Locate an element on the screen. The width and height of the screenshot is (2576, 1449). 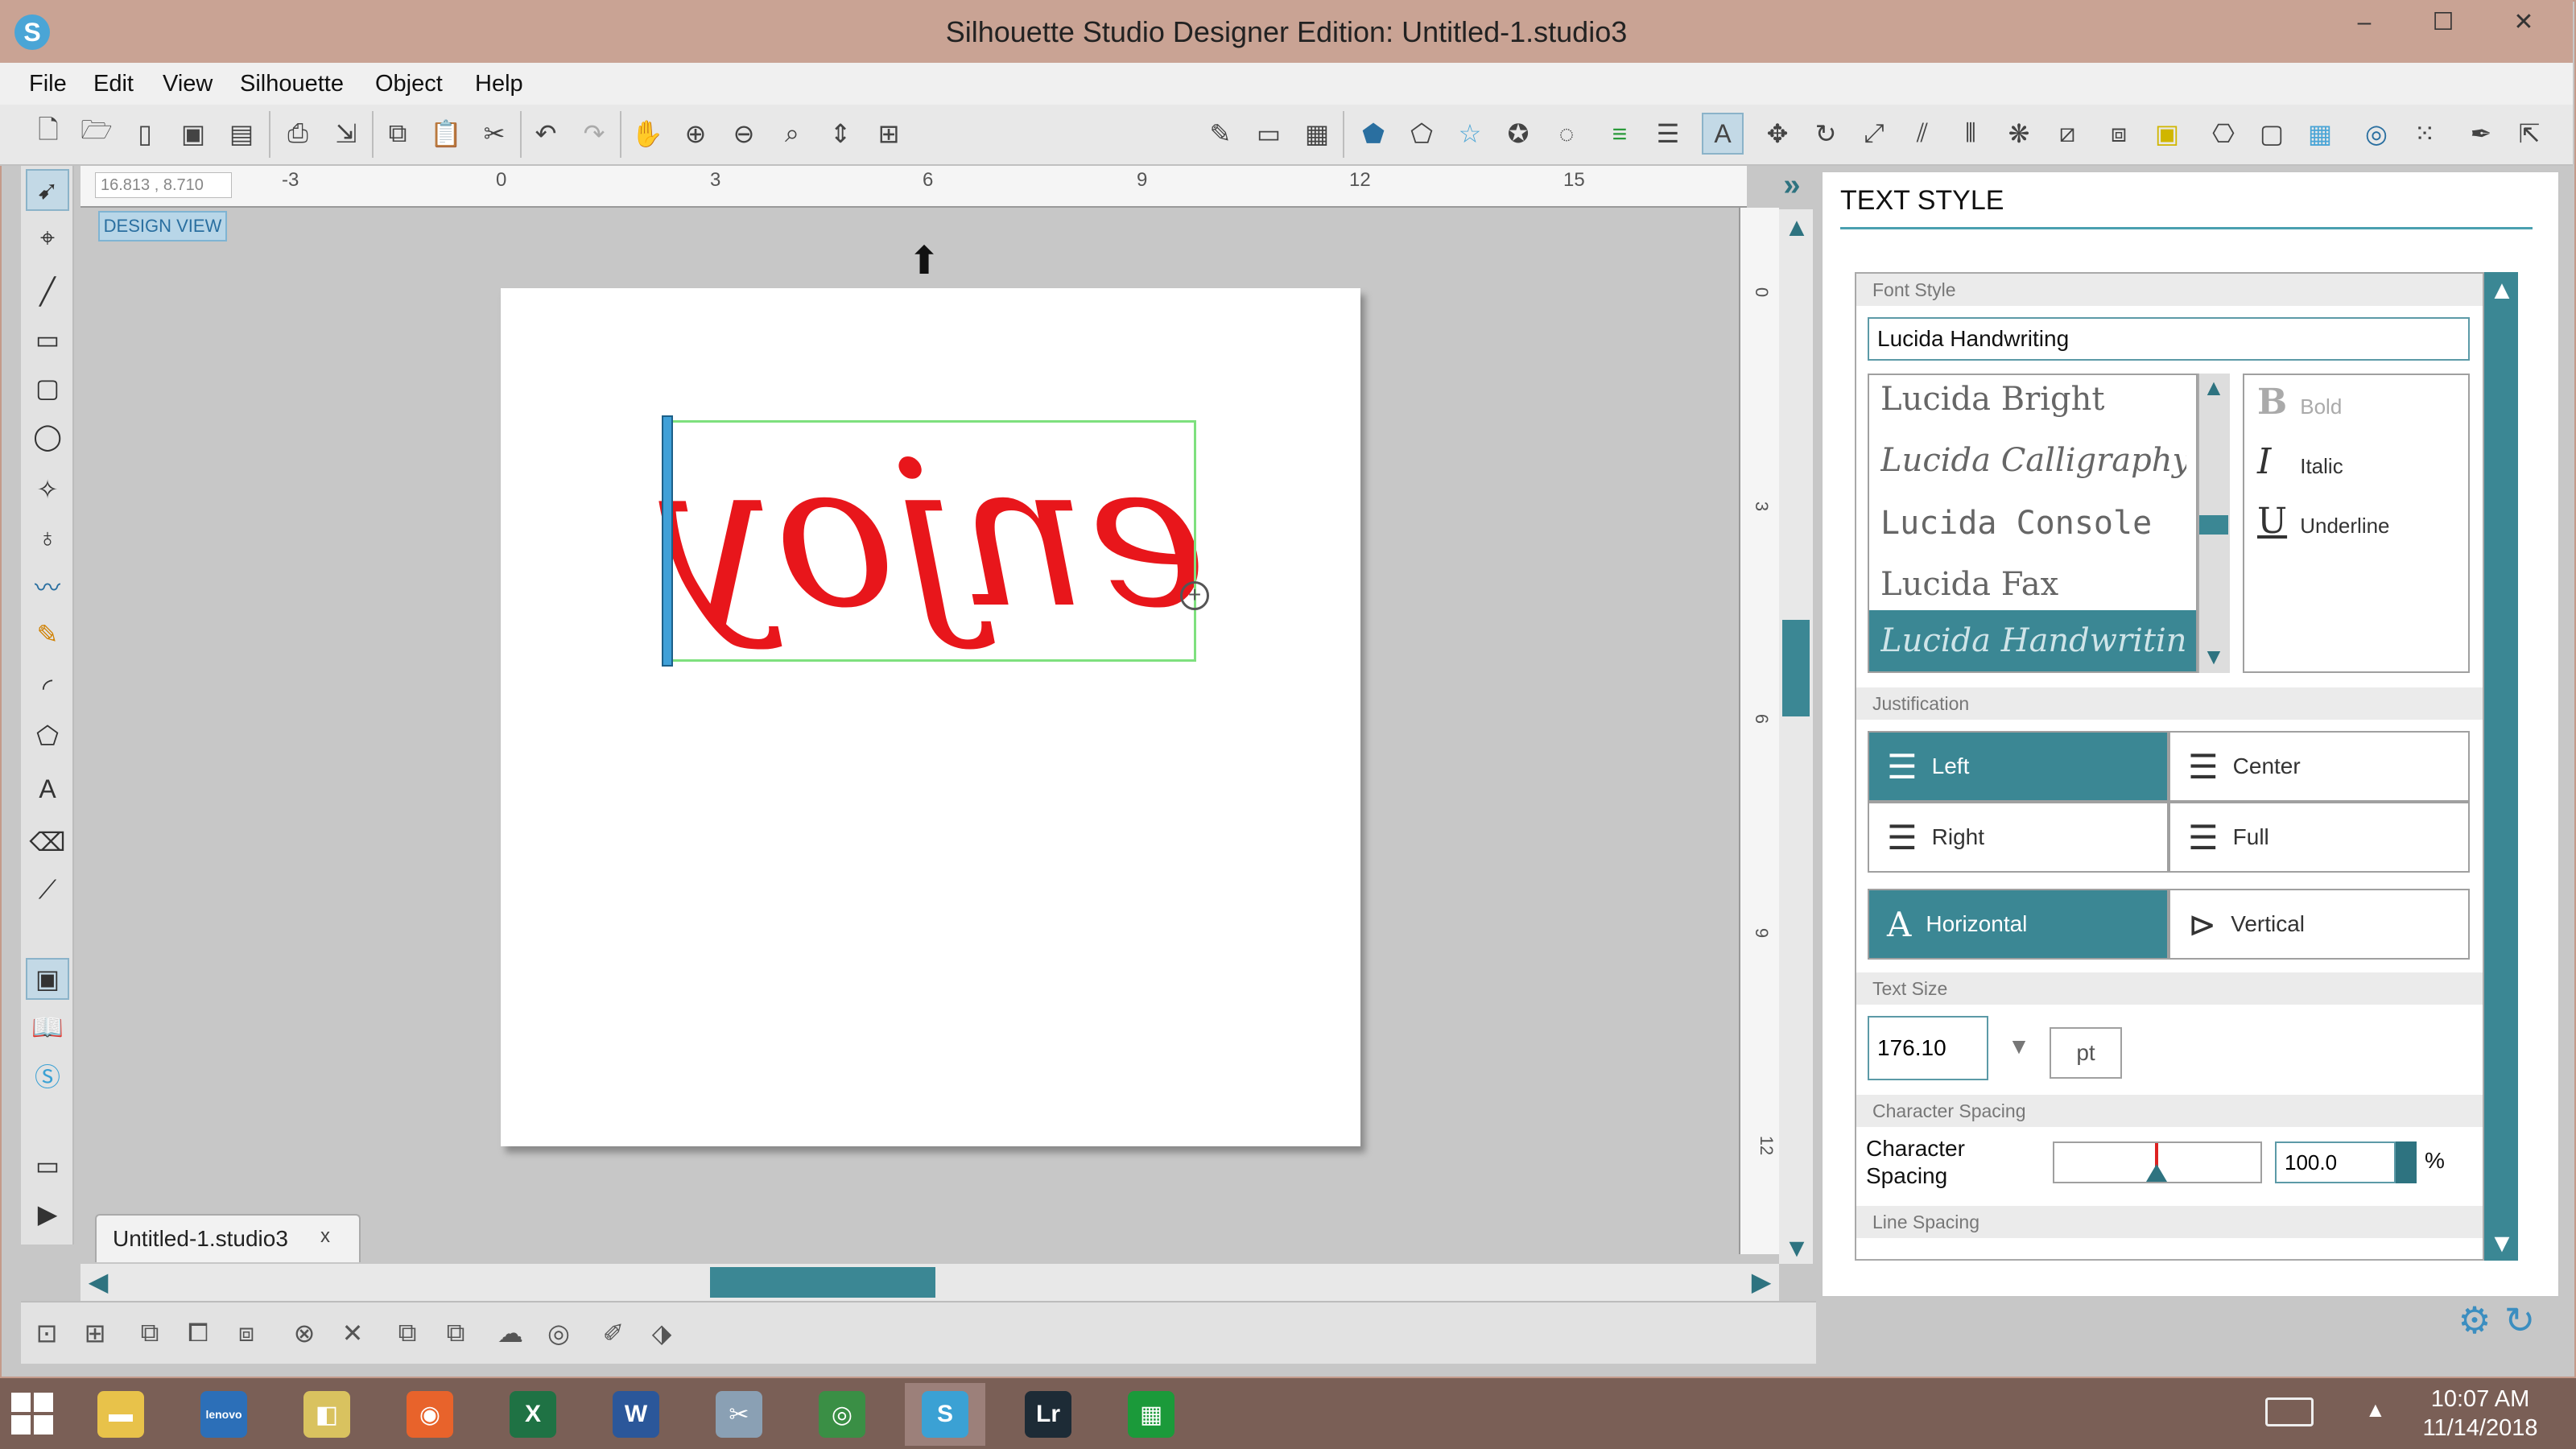
silhouette-store-icon: Ⓢ is located at coordinates (47, 1075).